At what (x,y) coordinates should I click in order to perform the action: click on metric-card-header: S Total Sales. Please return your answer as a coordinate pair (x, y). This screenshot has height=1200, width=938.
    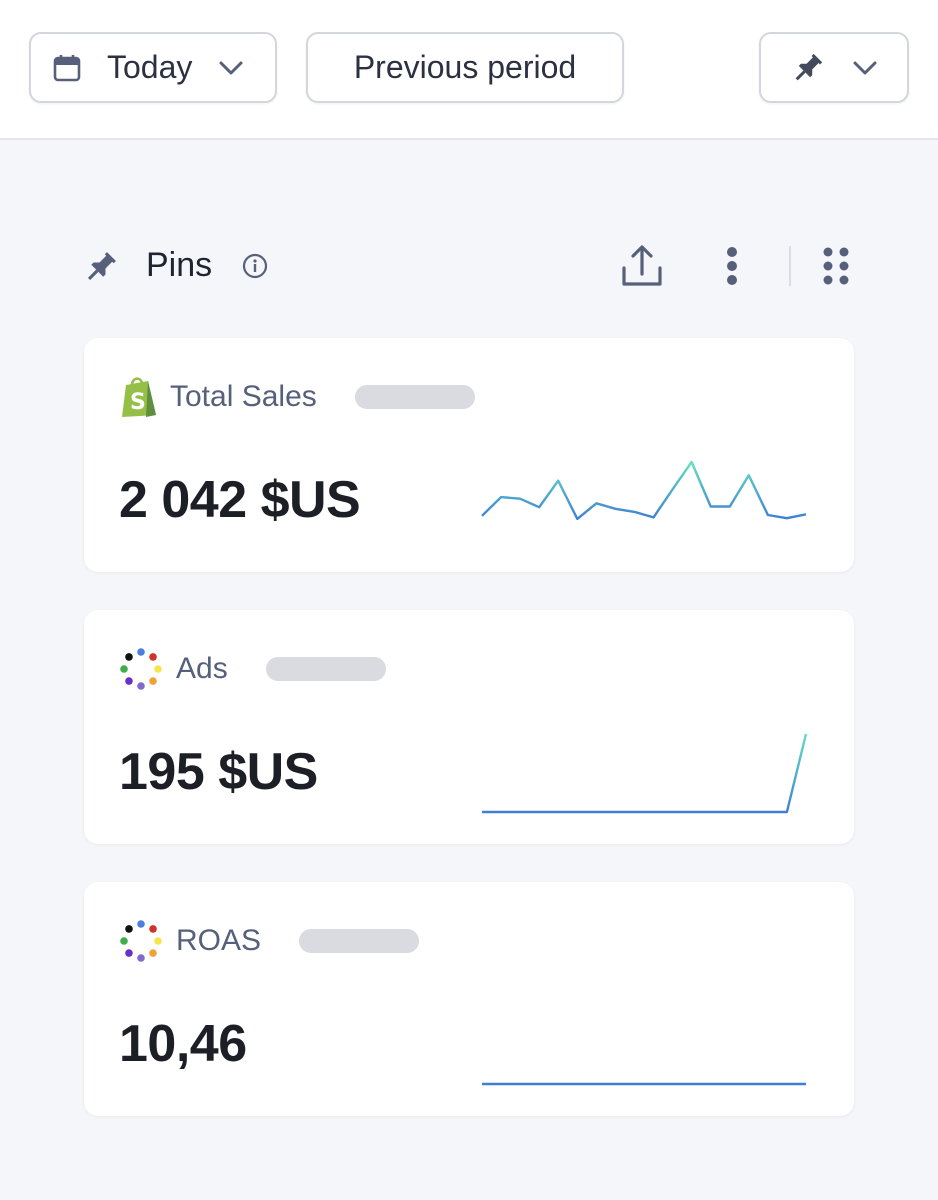
    Looking at the image, I should click on (296, 397).